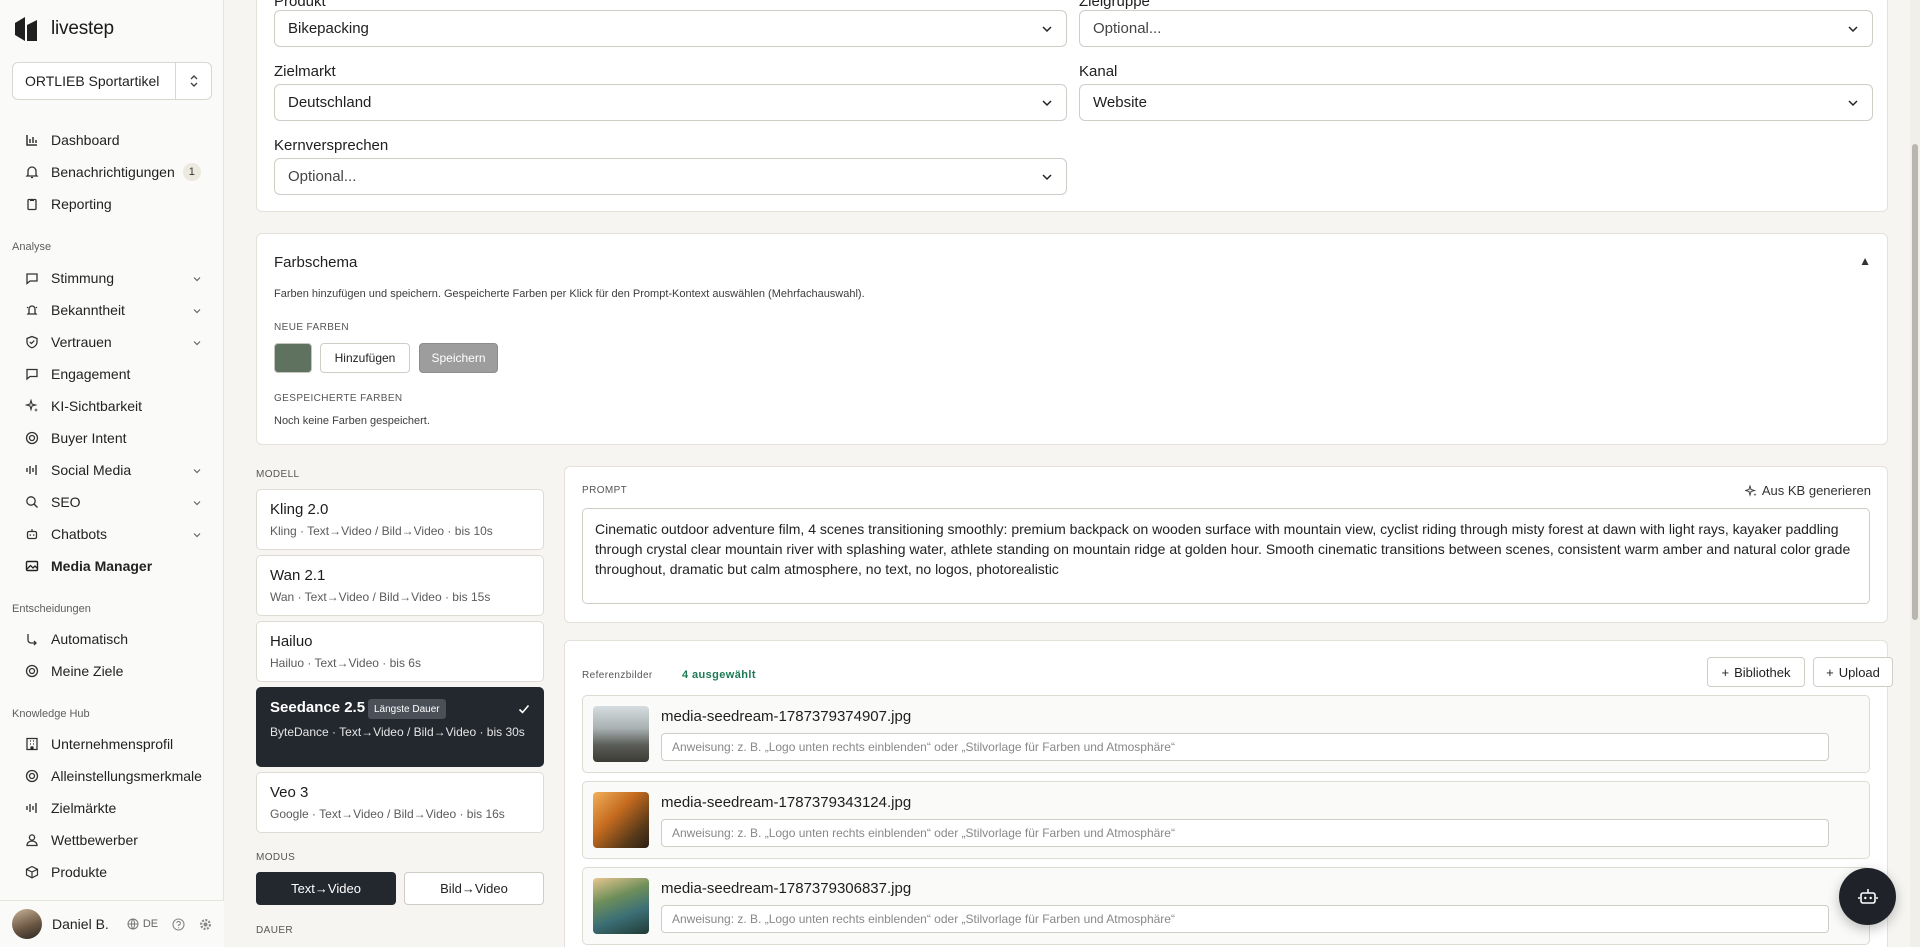 This screenshot has height=947, width=1920. Describe the element at coordinates (112, 671) in the screenshot. I see `sidebar-item-meine-ziele: Meine Ziele` at that location.